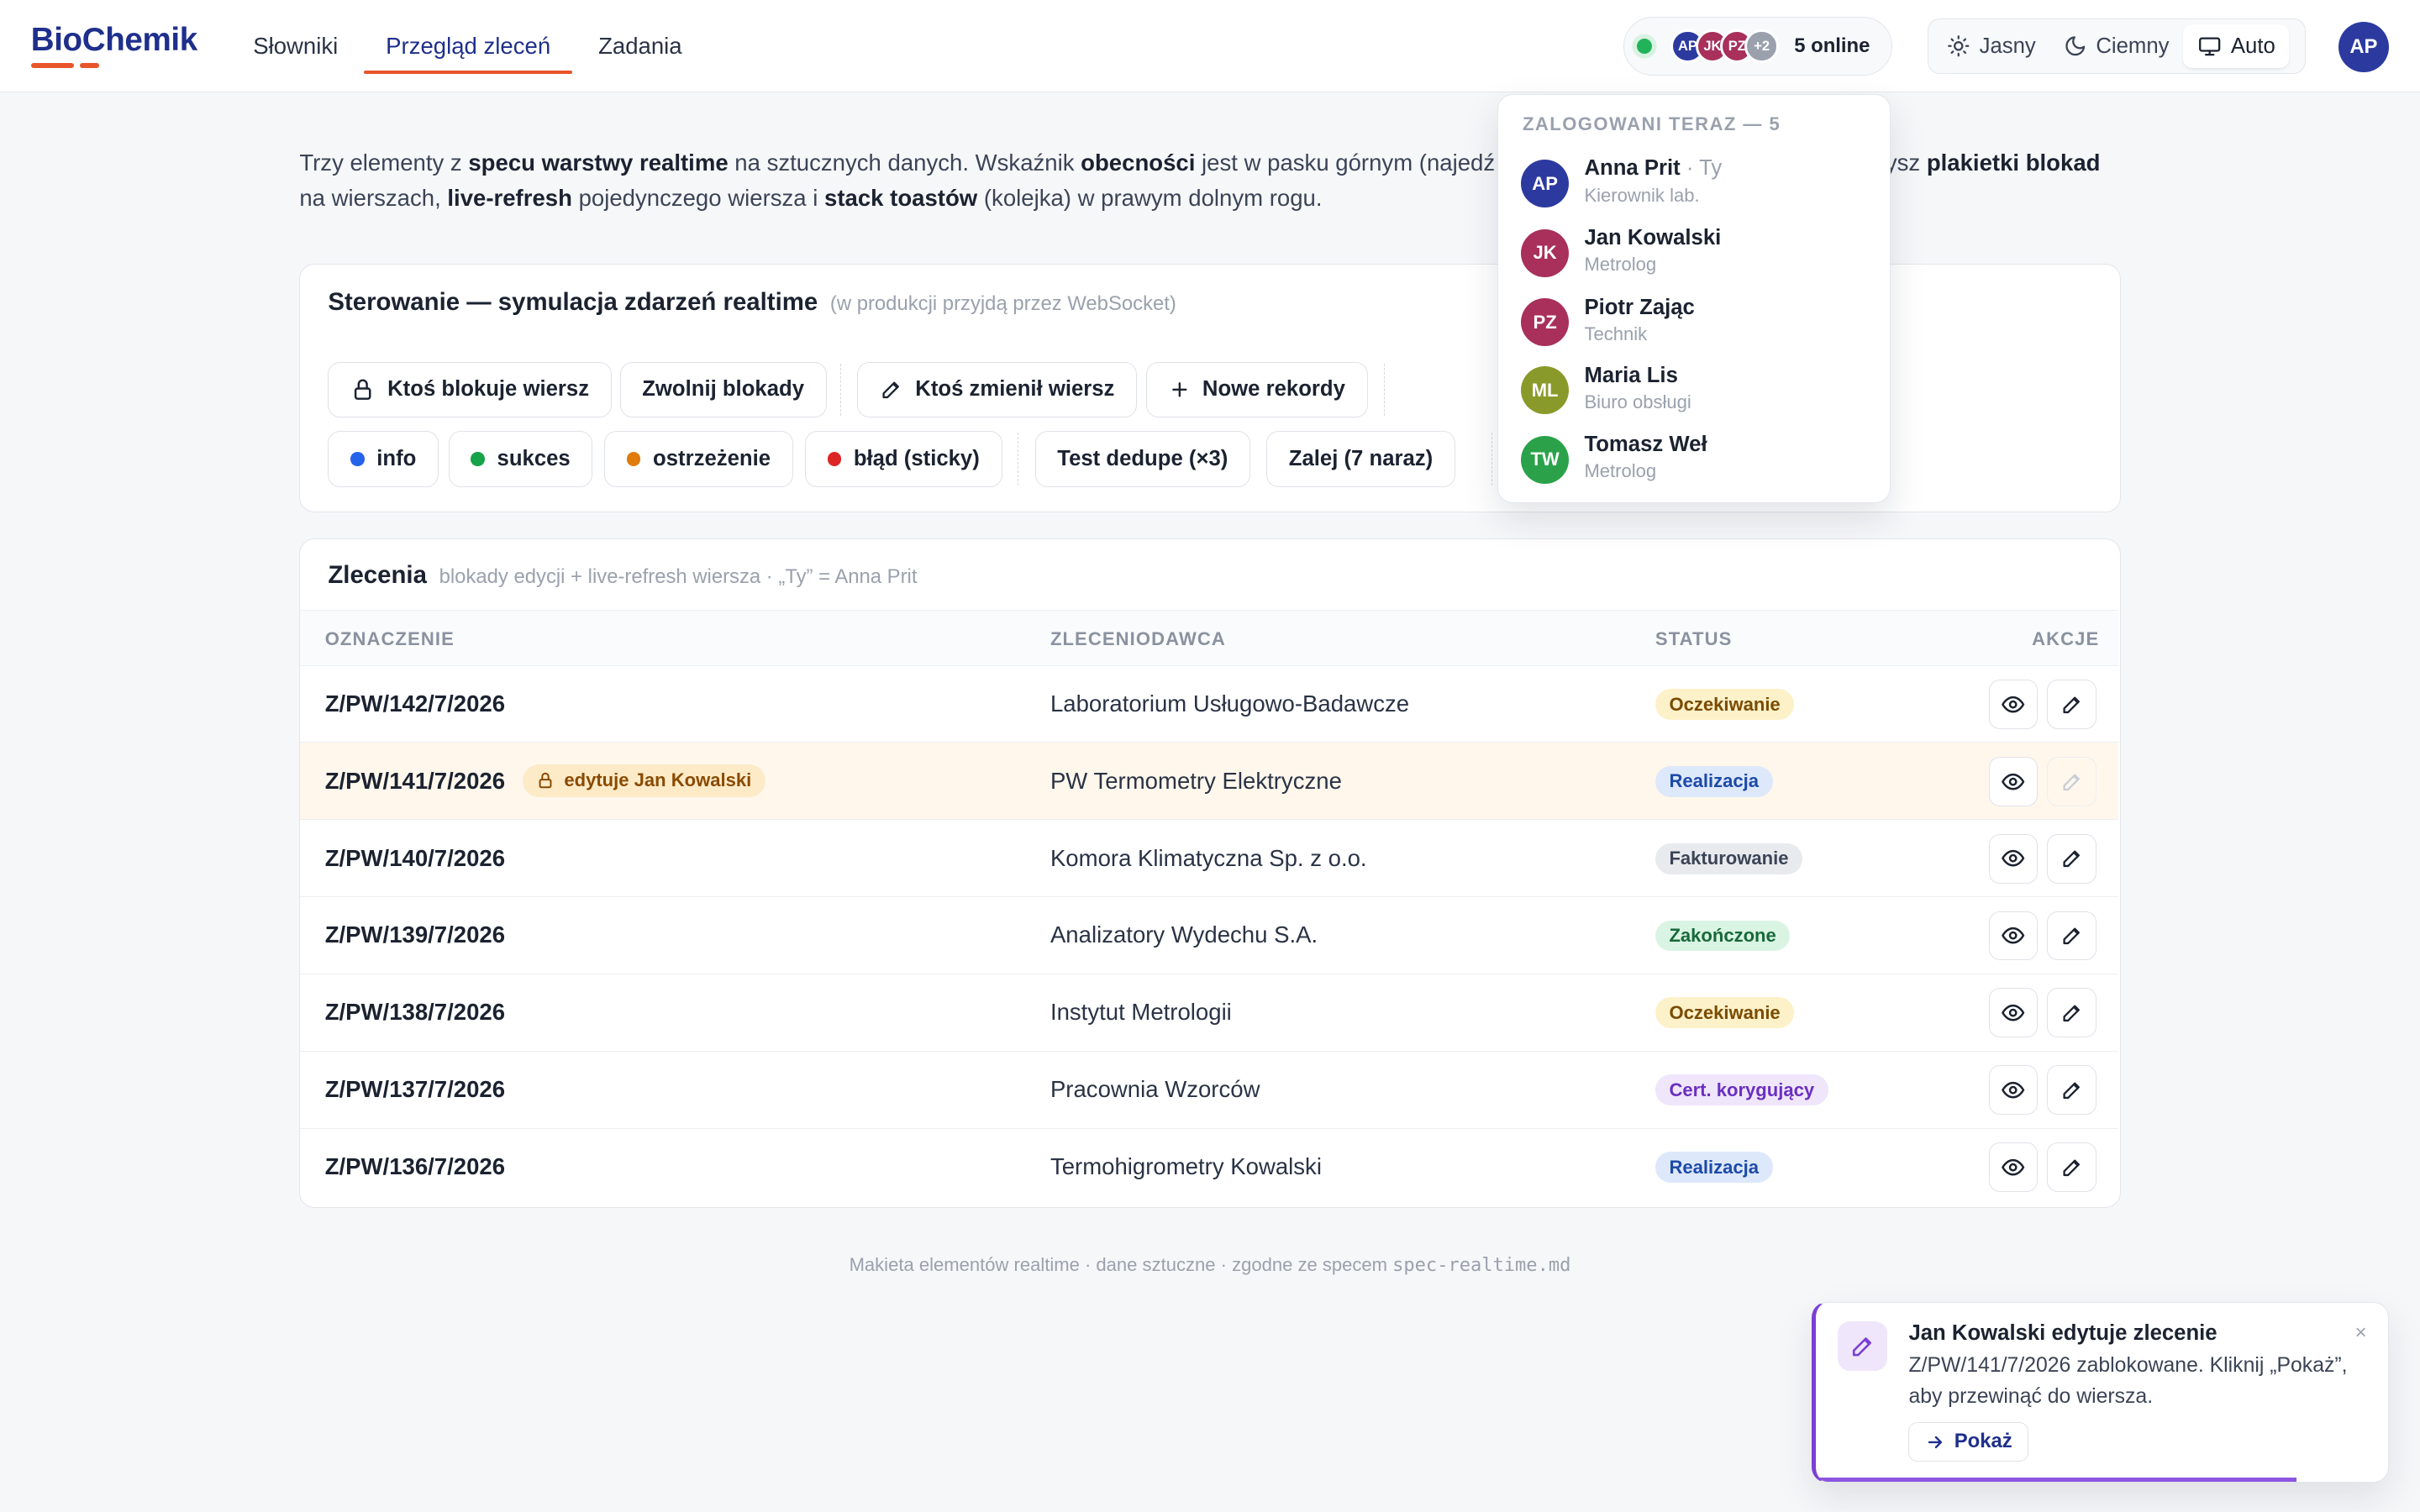 This screenshot has height=1512, width=2420. I want to click on flood-button: Zalej (7 naraz), so click(1360, 459).